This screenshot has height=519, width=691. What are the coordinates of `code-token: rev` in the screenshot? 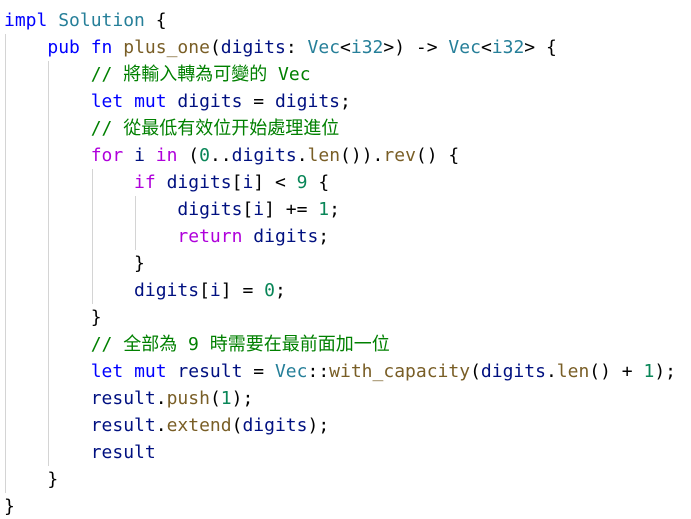 It's located at (399, 155).